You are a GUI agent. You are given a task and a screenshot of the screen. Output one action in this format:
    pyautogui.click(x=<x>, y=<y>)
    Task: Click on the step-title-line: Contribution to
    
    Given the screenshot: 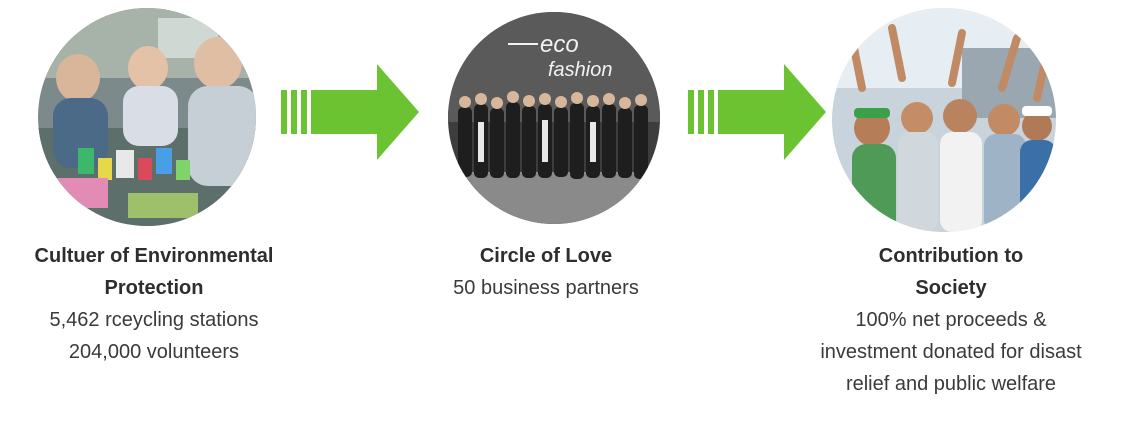 What is the action you would take?
    pyautogui.click(x=951, y=256)
    